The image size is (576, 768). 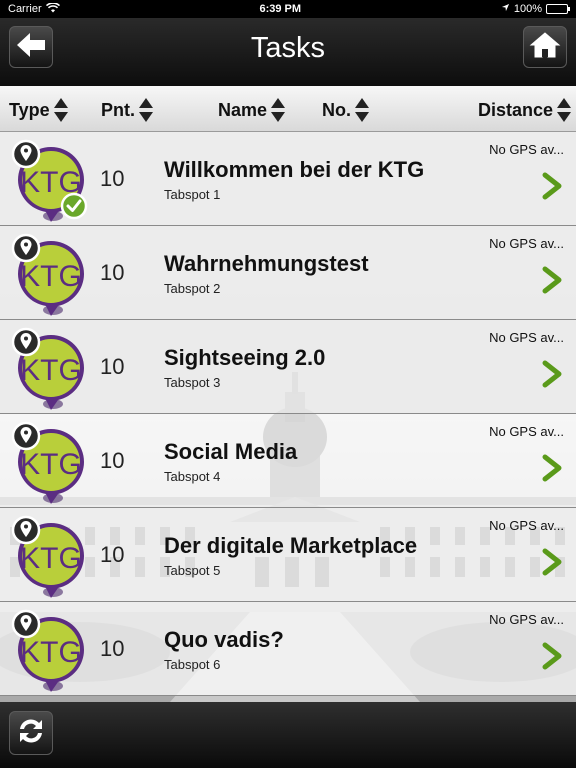 What do you see at coordinates (25, 9) in the screenshot?
I see `carrier-label: Carrier` at bounding box center [25, 9].